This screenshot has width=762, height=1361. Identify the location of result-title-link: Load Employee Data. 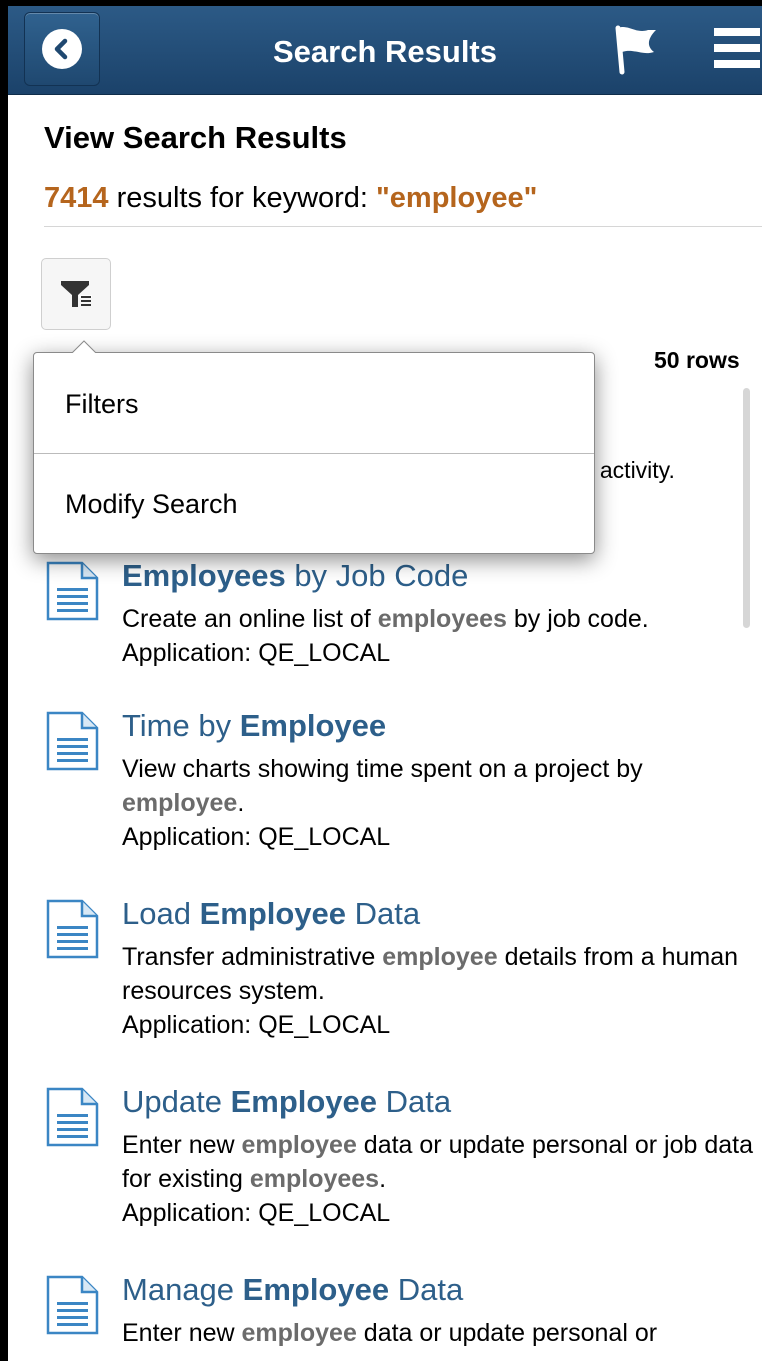
(271, 914).